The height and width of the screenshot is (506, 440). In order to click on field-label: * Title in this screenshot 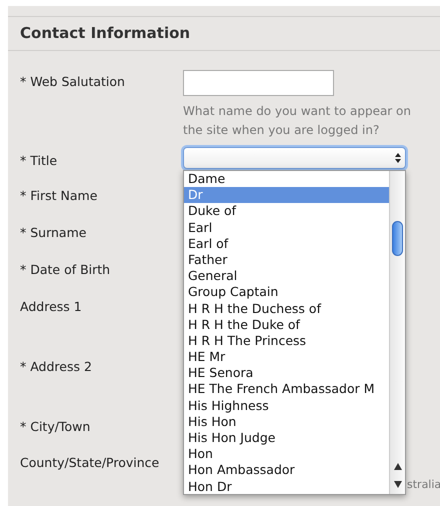, I will do `click(39, 161)`.